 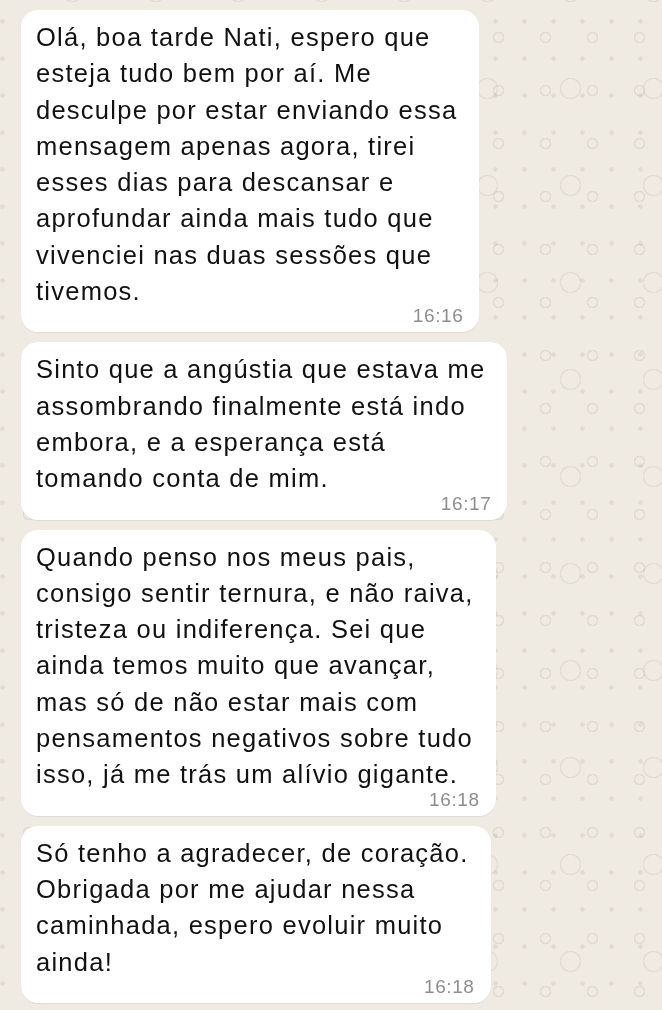 What do you see at coordinates (261, 424) in the screenshot?
I see `message-text: Sinto que a angústia que estava me assombrando finalmente está indo embora, e a esperança está tomando conta de mim.` at bounding box center [261, 424].